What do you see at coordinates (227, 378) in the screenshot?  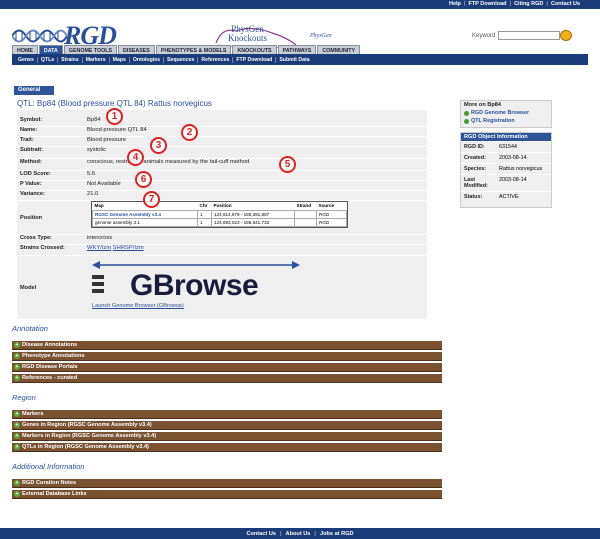 I see `references-curated-bar: + References - curated` at bounding box center [227, 378].